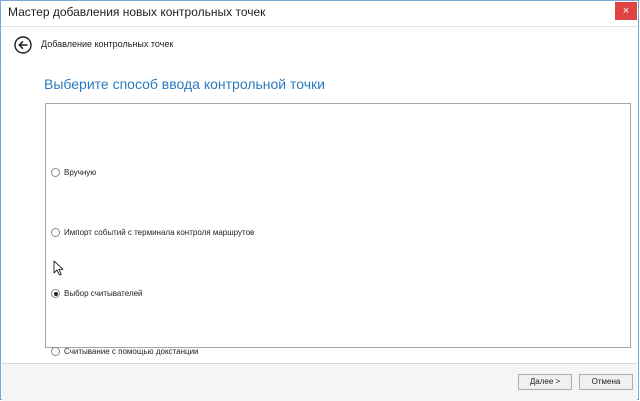 The image size is (640, 401). I want to click on page-title: Добавление контрольных точек, so click(107, 44).